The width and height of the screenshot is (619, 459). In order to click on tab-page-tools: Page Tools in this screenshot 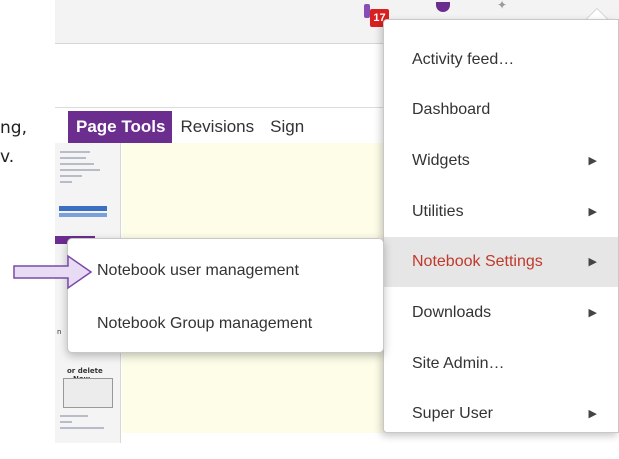, I will do `click(120, 127)`.